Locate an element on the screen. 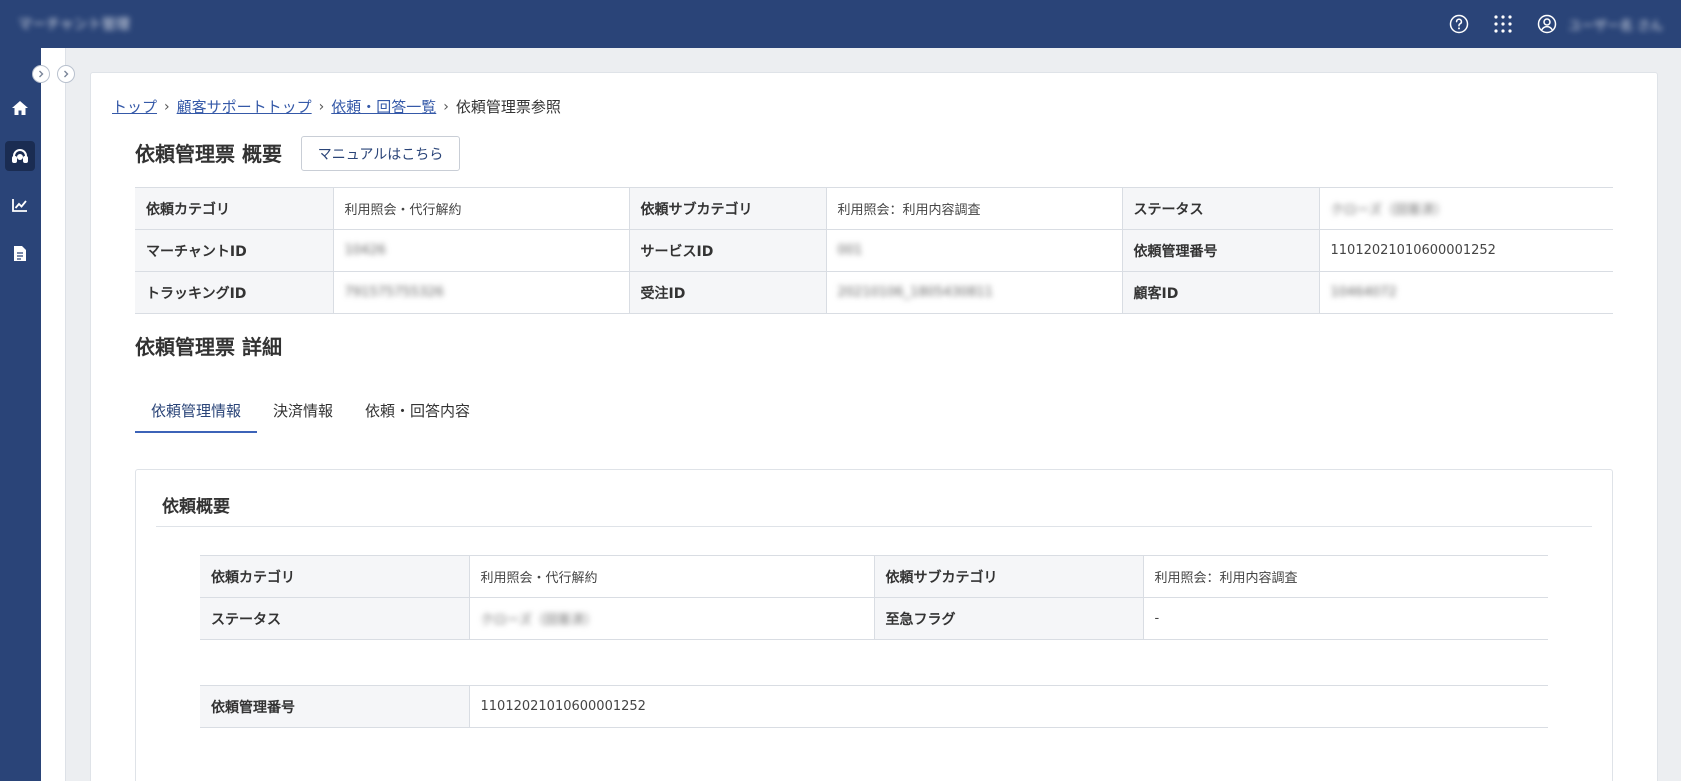  overview-label: サービスID is located at coordinates (727, 250).